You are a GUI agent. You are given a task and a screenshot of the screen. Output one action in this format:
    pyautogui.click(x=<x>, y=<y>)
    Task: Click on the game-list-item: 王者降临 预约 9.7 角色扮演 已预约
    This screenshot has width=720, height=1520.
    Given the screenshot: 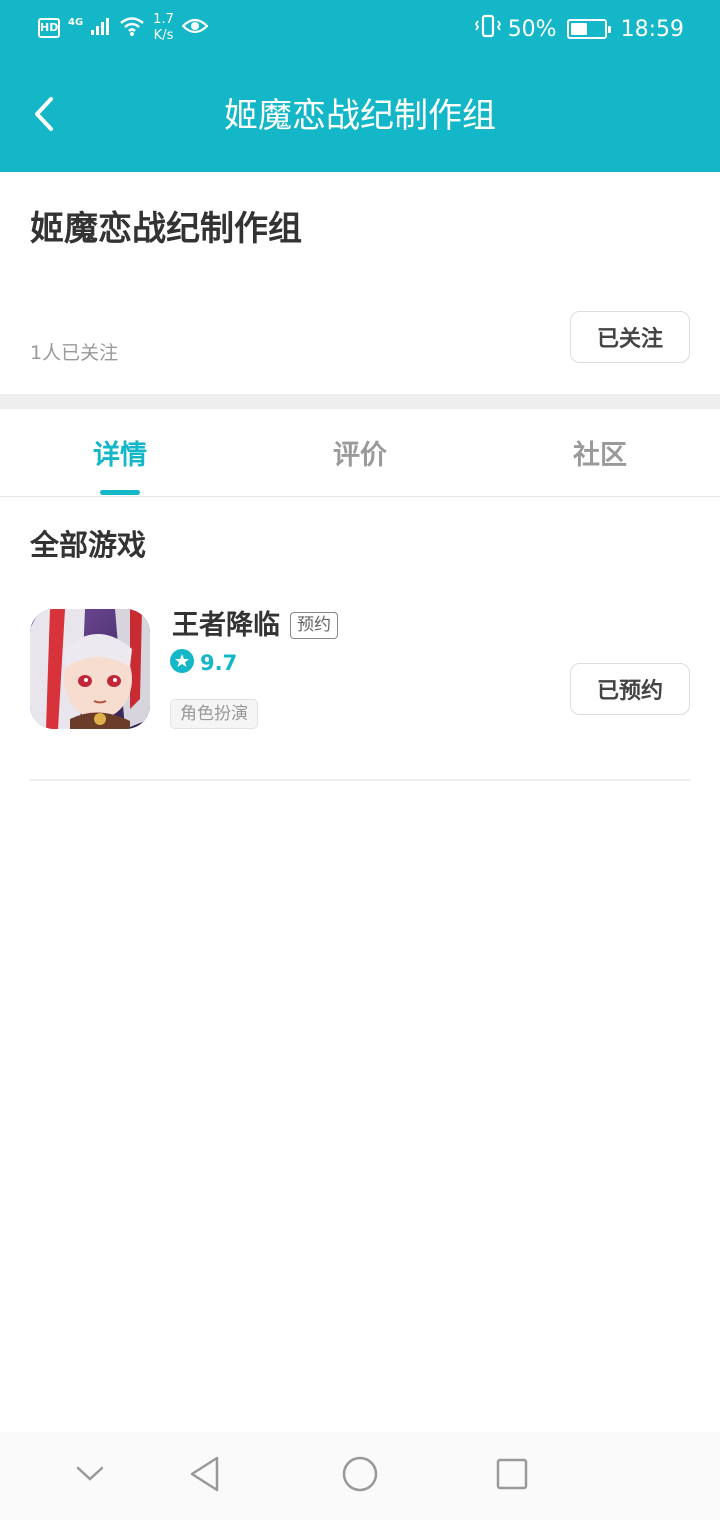 What is the action you would take?
    pyautogui.click(x=360, y=669)
    